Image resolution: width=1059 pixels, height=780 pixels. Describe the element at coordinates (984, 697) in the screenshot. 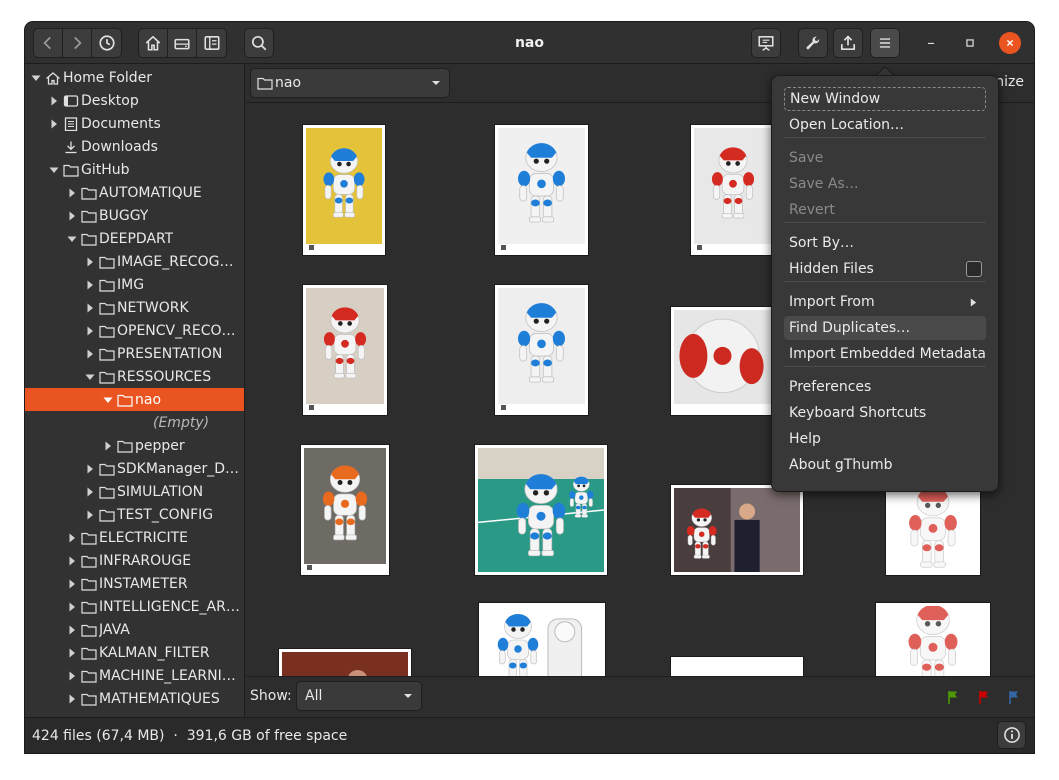

I see `red-flag-icon` at that location.